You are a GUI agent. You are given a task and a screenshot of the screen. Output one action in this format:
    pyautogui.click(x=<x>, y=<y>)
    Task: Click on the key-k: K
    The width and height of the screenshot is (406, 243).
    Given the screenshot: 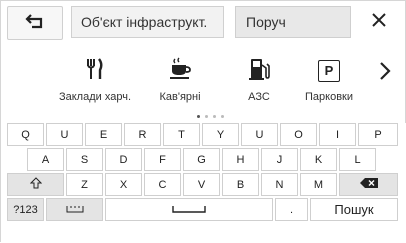 What is the action you would take?
    pyautogui.click(x=318, y=159)
    